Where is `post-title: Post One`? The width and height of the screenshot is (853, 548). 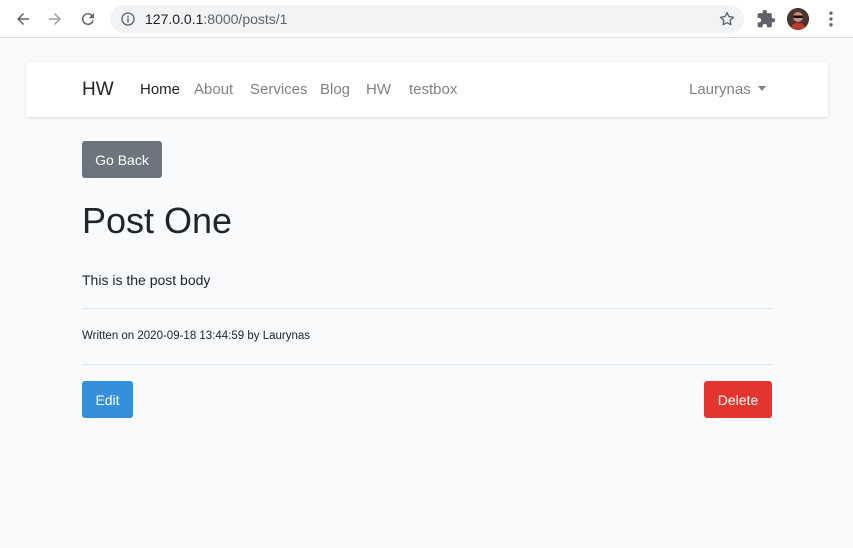
post-title: Post One is located at coordinates (157, 220).